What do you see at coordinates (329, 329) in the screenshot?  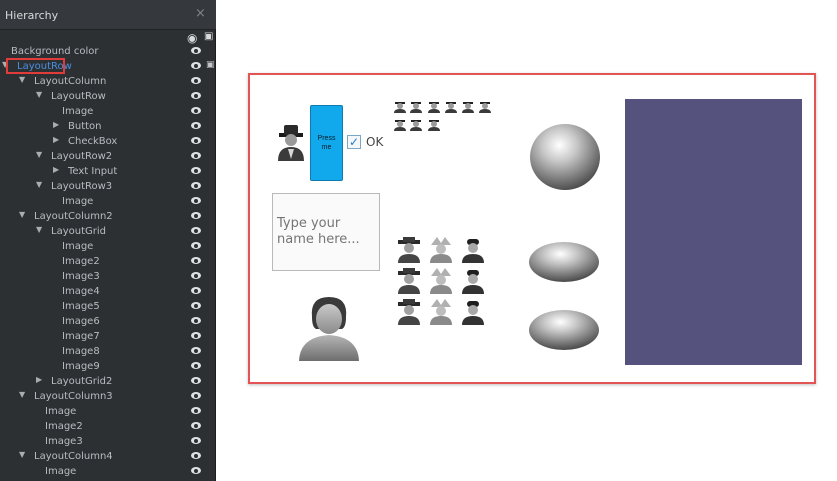 I see `user-profile-icon` at bounding box center [329, 329].